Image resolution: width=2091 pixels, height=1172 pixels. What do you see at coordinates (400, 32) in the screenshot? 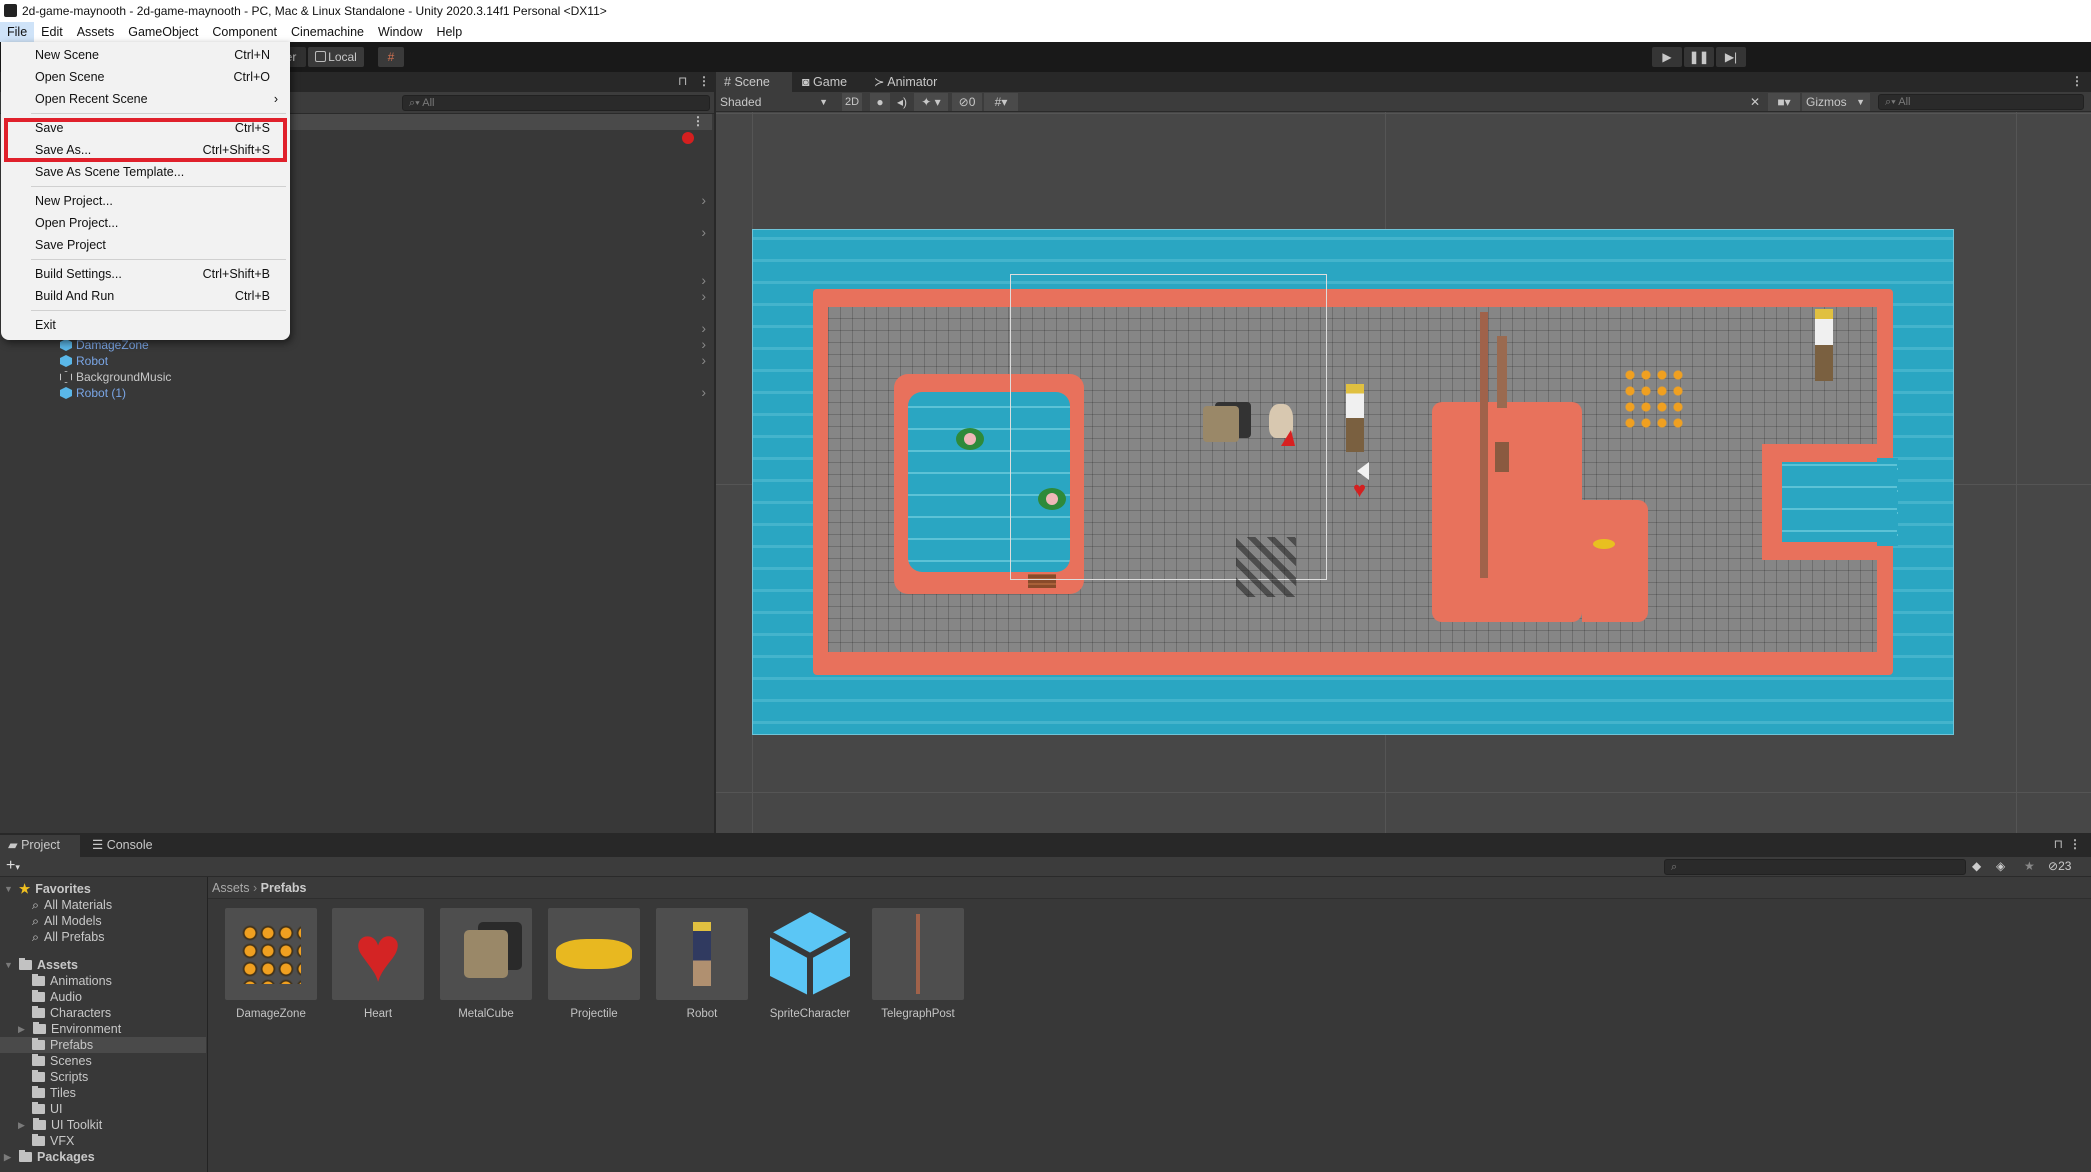
I see `menu-window: Window` at bounding box center [400, 32].